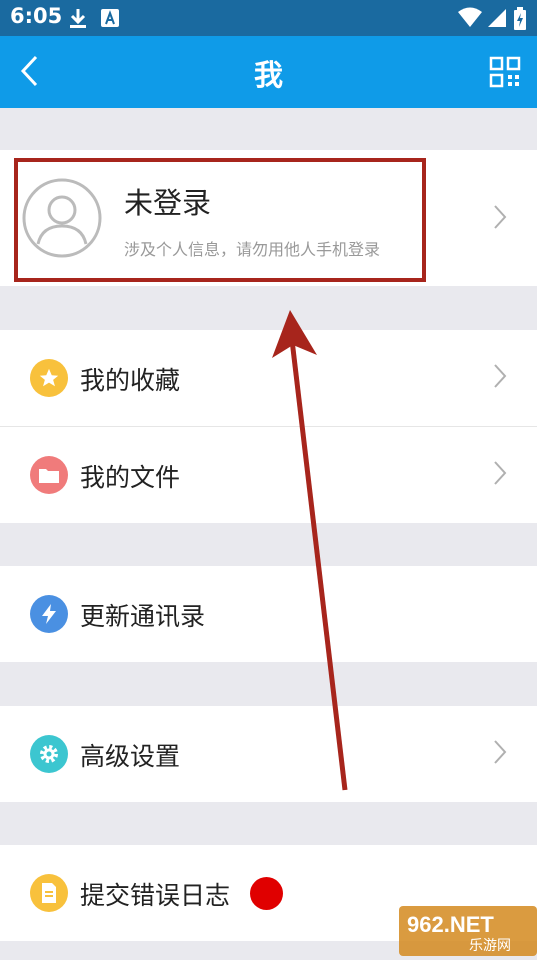  What do you see at coordinates (268, 754) in the screenshot?
I see `menu-item-advanced-settings: 高级设置` at bounding box center [268, 754].